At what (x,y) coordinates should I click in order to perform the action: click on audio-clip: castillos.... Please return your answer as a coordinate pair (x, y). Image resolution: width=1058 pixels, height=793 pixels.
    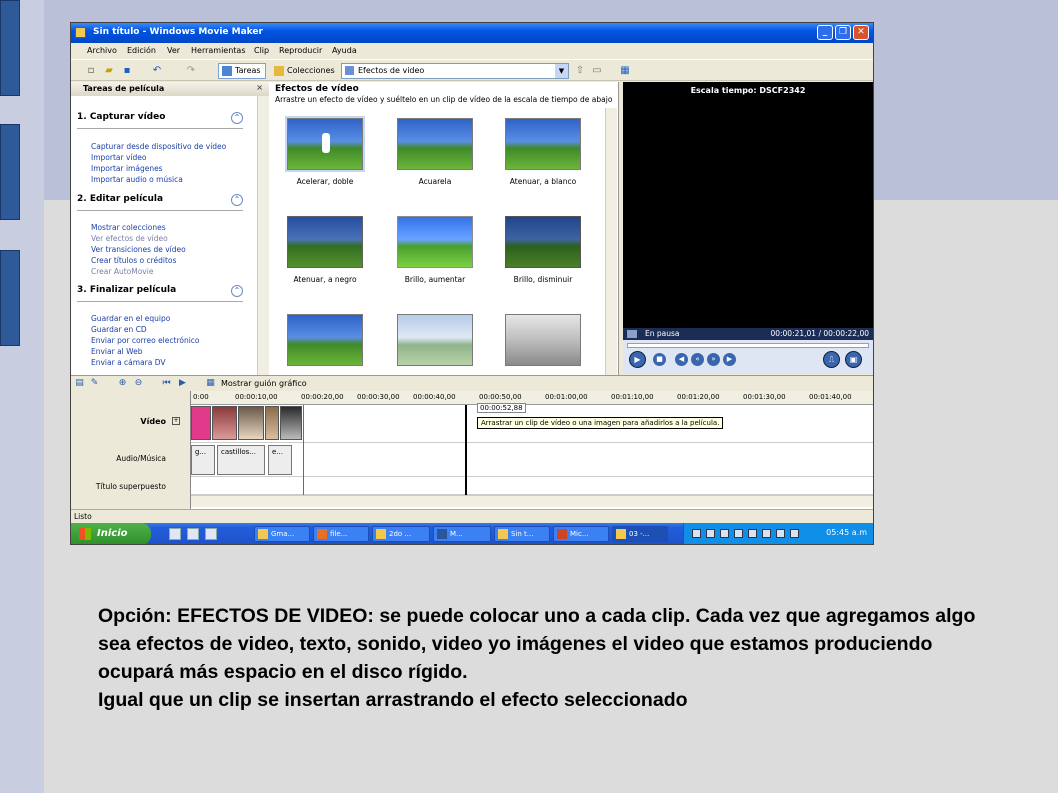
    Looking at the image, I should click on (241, 460).